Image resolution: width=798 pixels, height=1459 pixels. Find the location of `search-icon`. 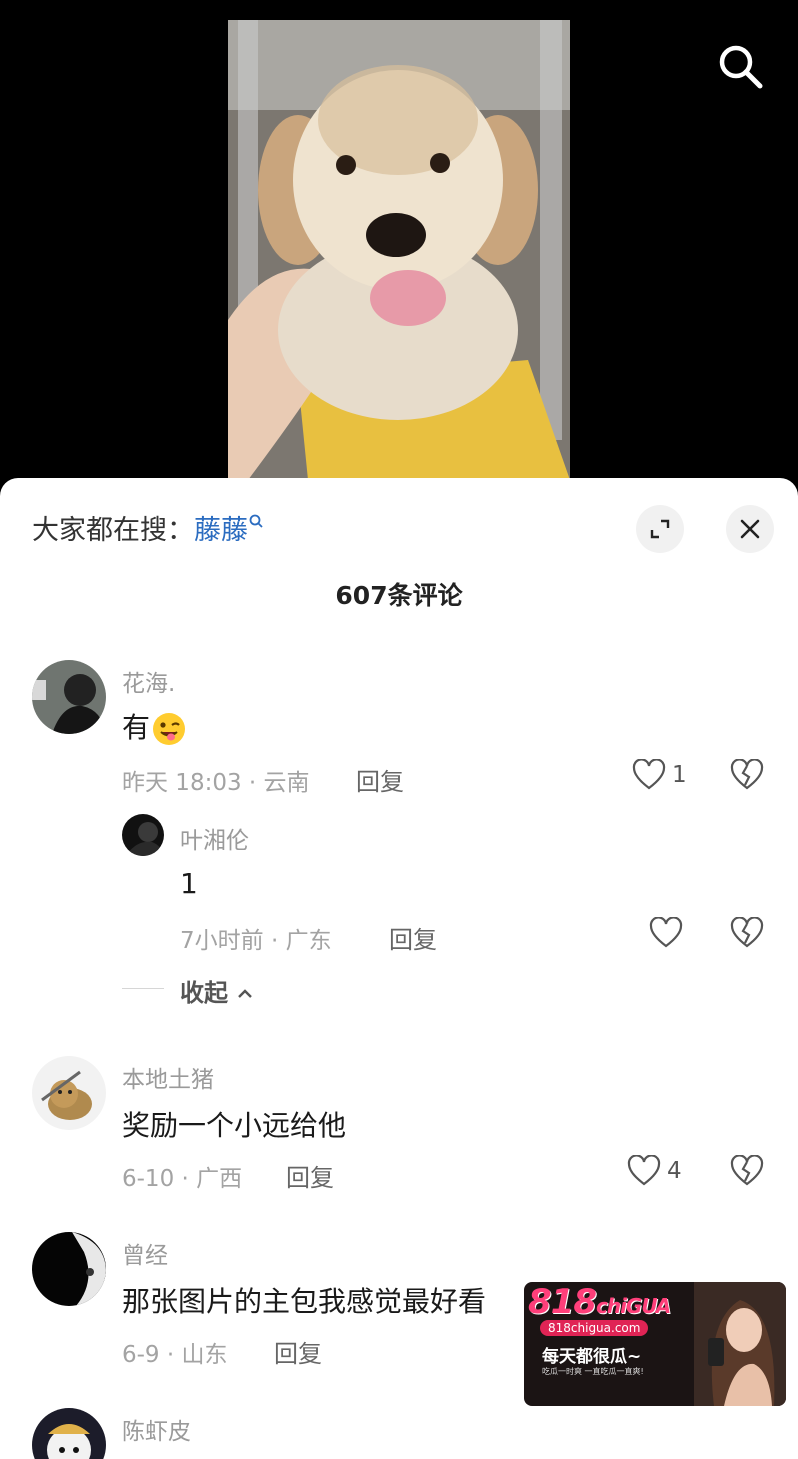

search-icon is located at coordinates (741, 67).